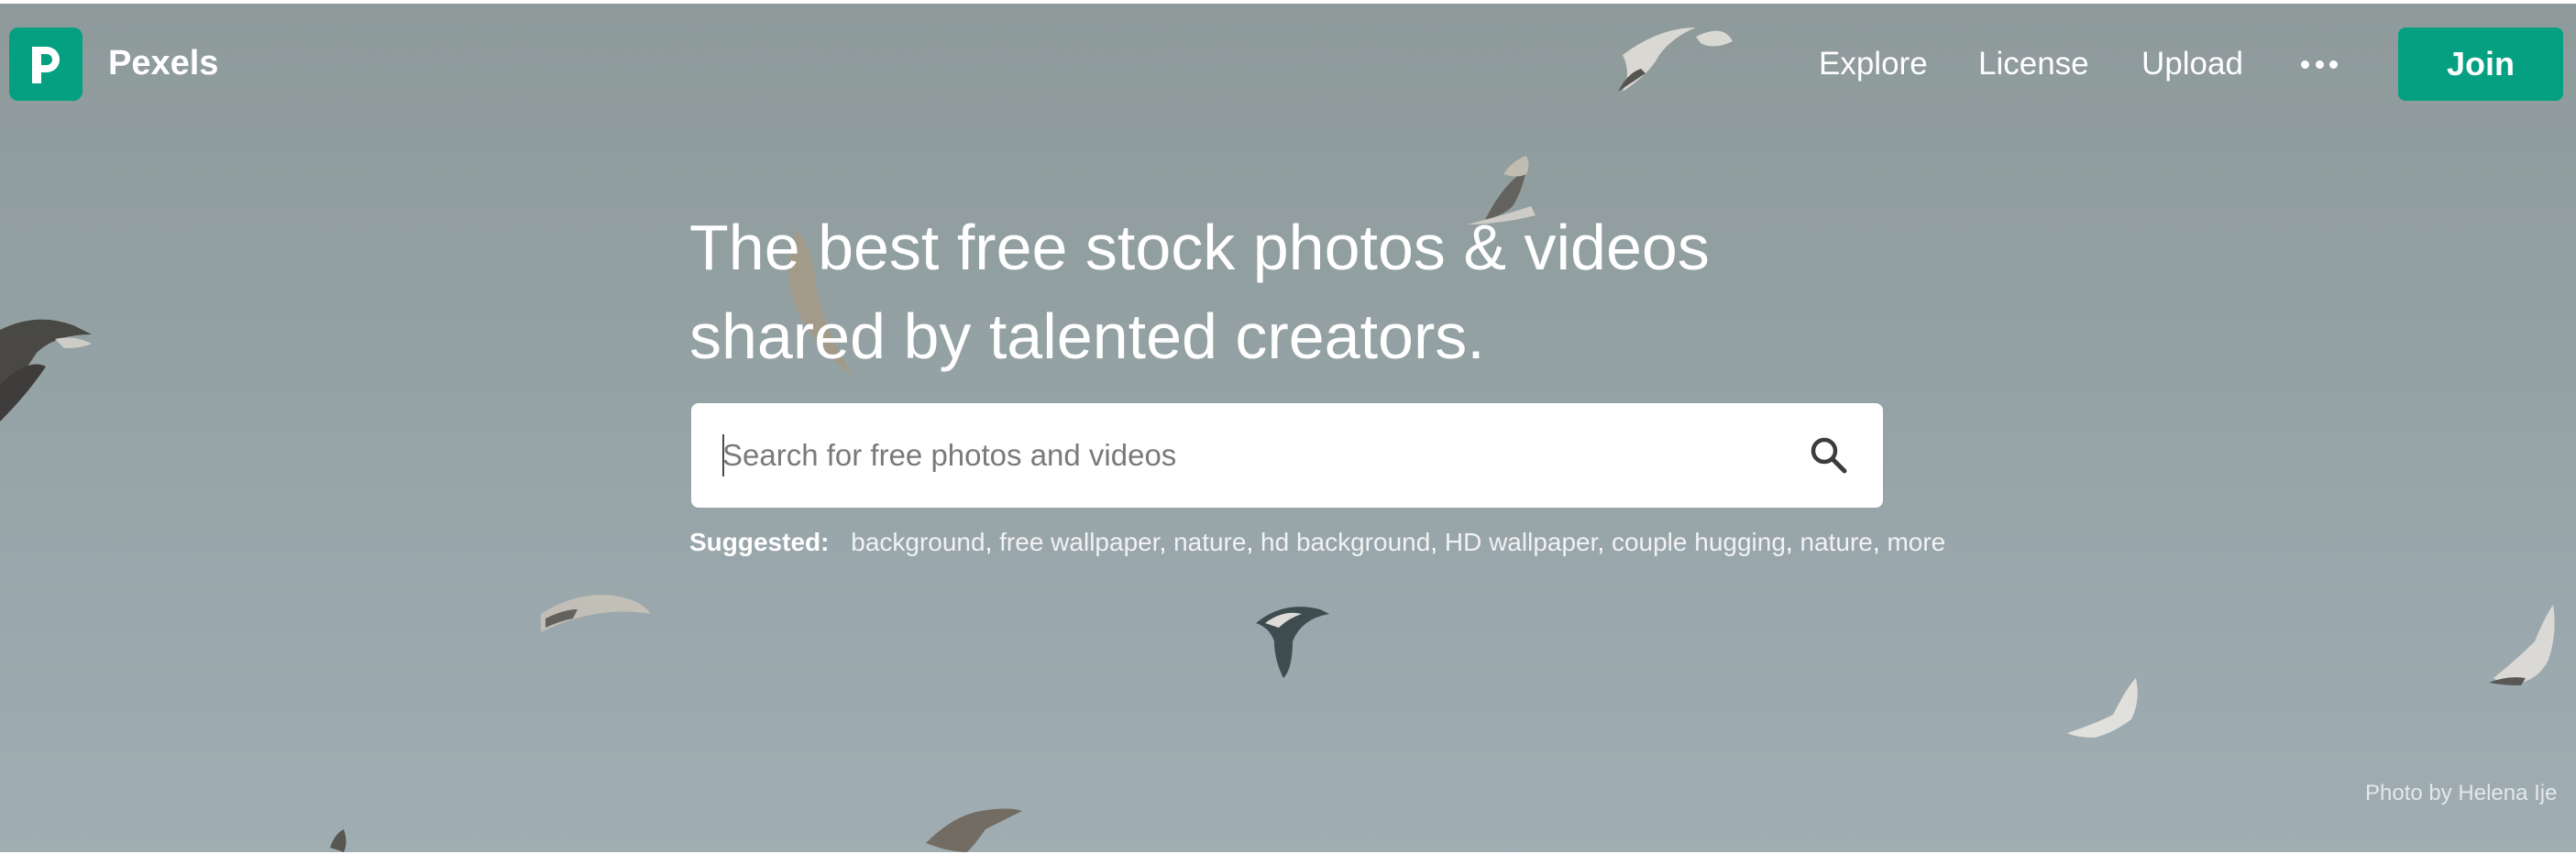  I want to click on suggested-label: Suggested:, so click(759, 542).